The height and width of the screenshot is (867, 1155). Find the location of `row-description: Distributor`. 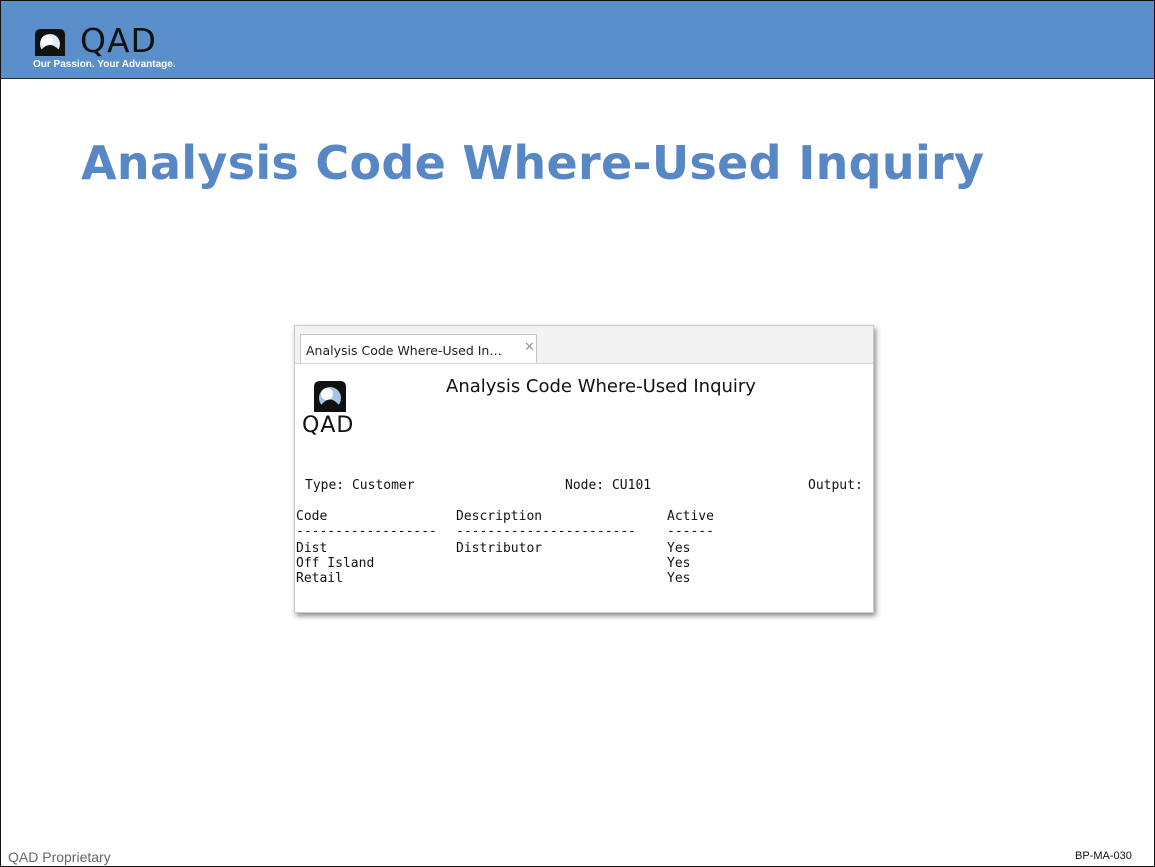

row-description: Distributor is located at coordinates (499, 548).